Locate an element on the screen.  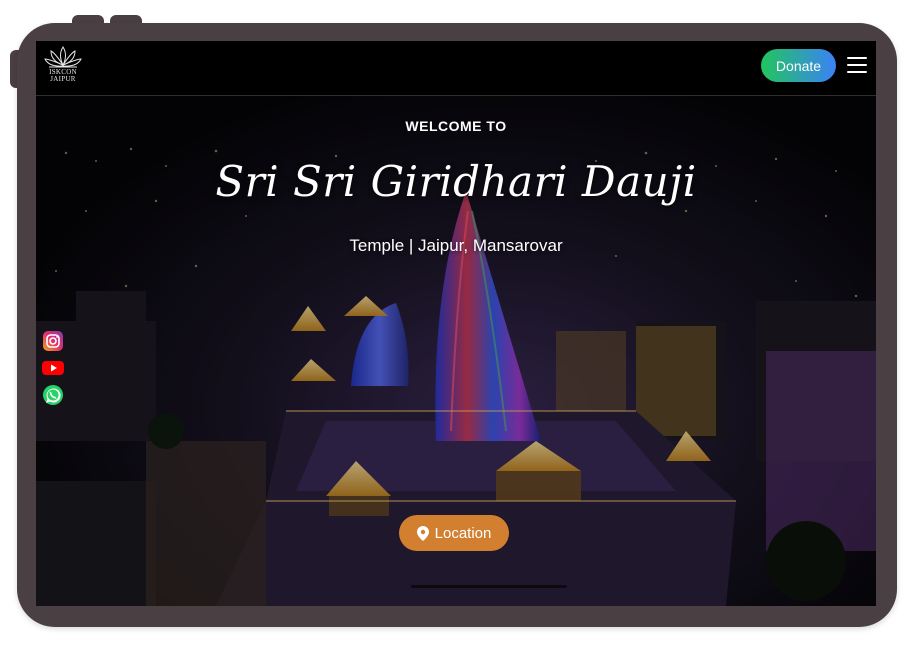
social-links is located at coordinates (53, 370).